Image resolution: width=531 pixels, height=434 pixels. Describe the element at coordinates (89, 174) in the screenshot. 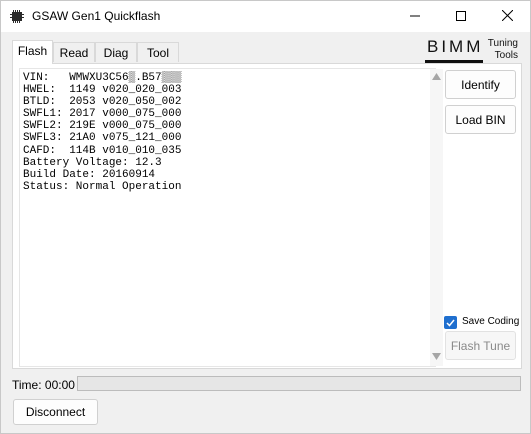

I see `log-line: Build Date: 20160914` at that location.